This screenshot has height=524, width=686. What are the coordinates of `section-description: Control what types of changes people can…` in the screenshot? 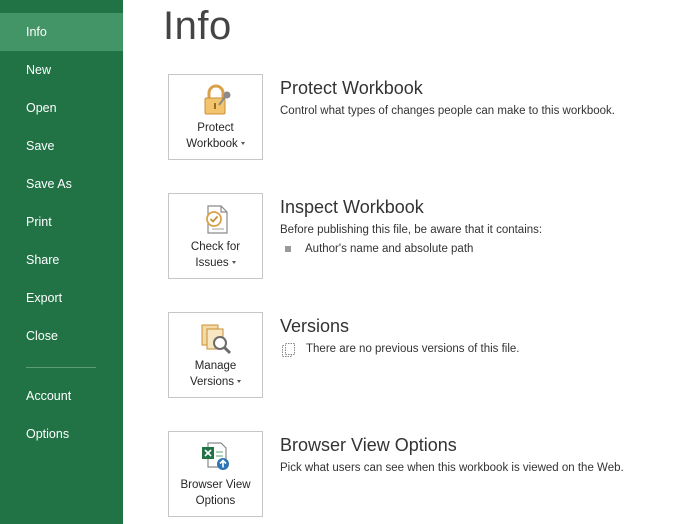 It's located at (447, 111).